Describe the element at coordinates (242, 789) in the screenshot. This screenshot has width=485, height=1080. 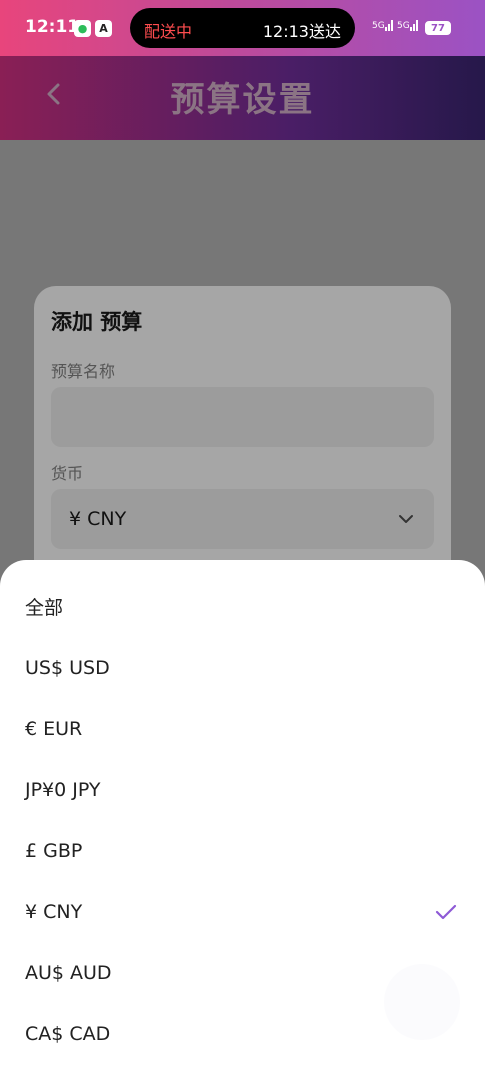
I see `currency-option: JP¥0 JPY` at that location.